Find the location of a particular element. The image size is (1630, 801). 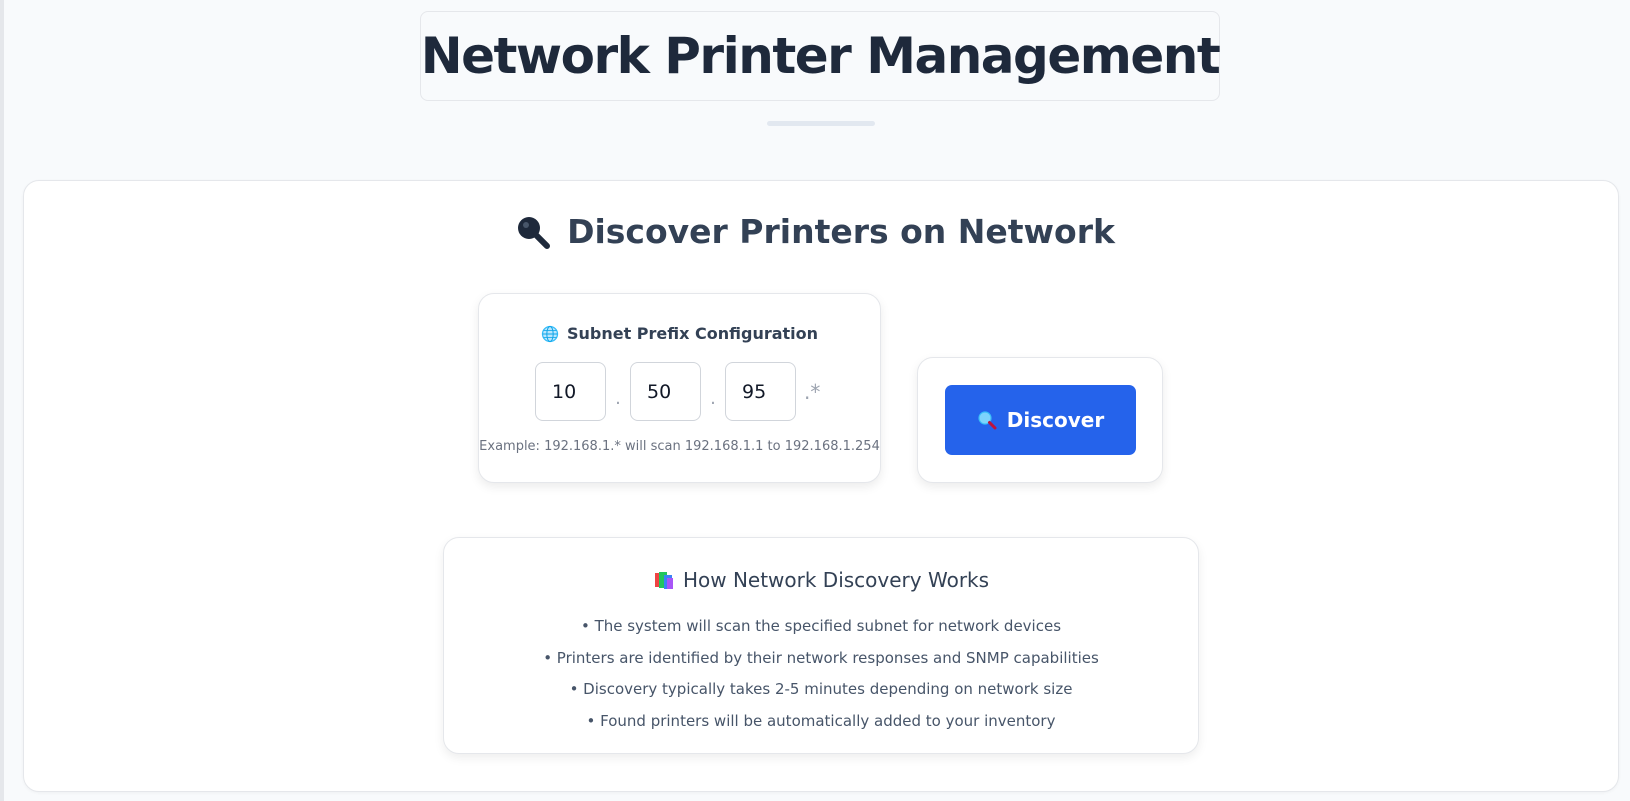

subnet-octets: . . .* is located at coordinates (677, 391).